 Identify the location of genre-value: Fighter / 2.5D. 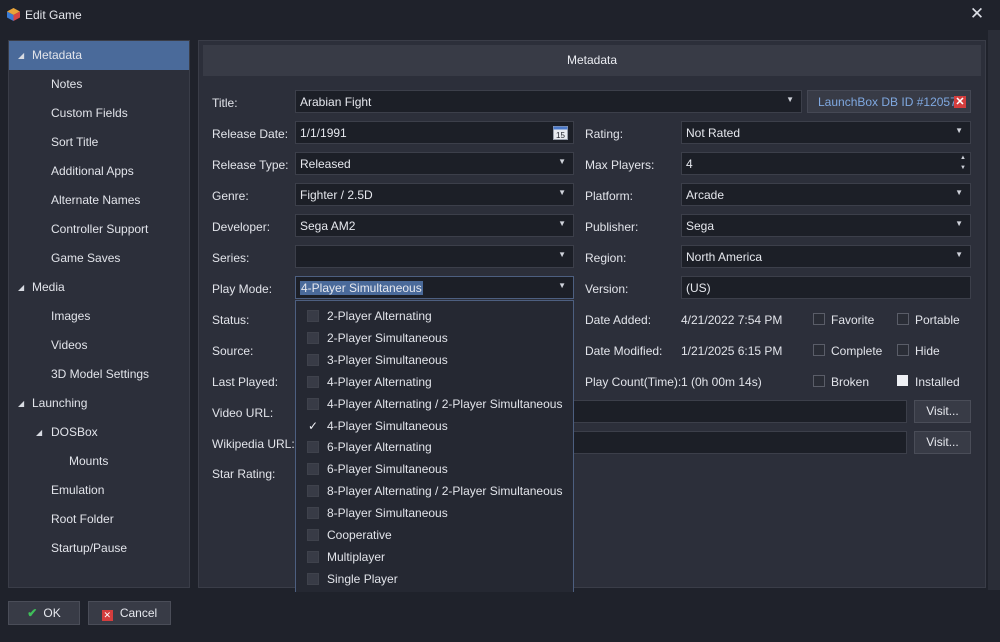
(336, 195).